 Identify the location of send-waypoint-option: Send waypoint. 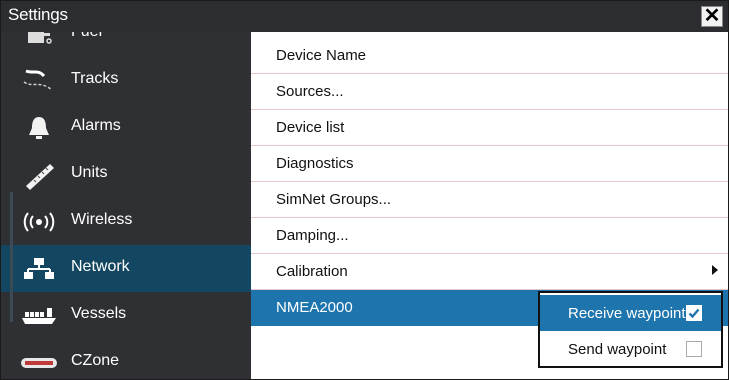
(630, 349).